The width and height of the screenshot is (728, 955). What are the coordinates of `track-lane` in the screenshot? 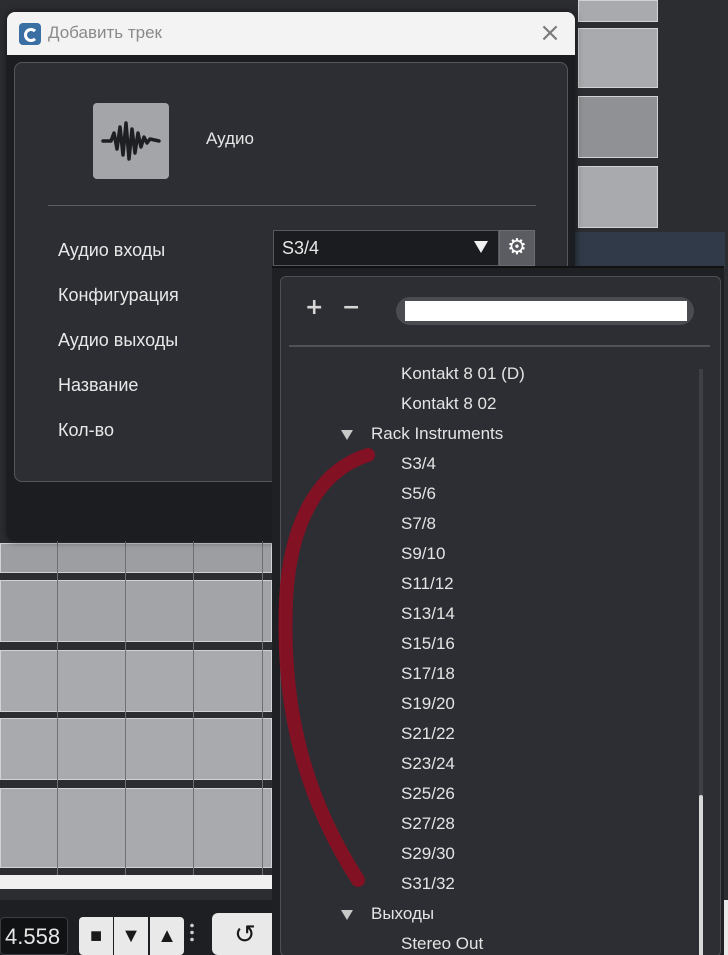 It's located at (650, 250).